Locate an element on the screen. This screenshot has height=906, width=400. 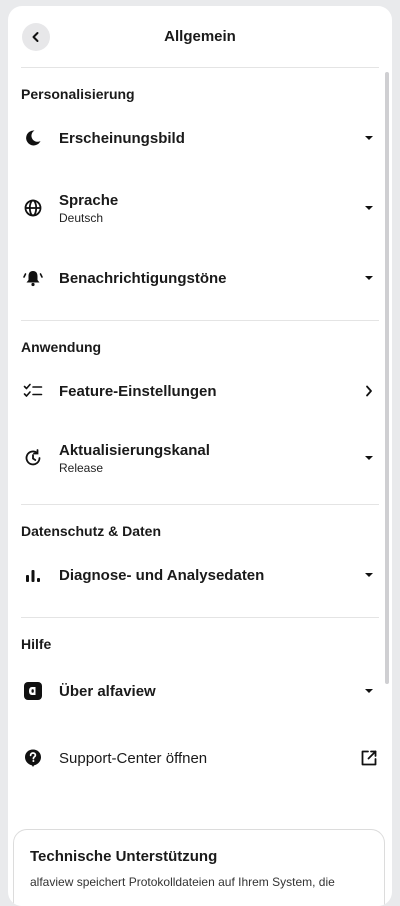
setting-language-label: Sprache is located at coordinates (89, 200).